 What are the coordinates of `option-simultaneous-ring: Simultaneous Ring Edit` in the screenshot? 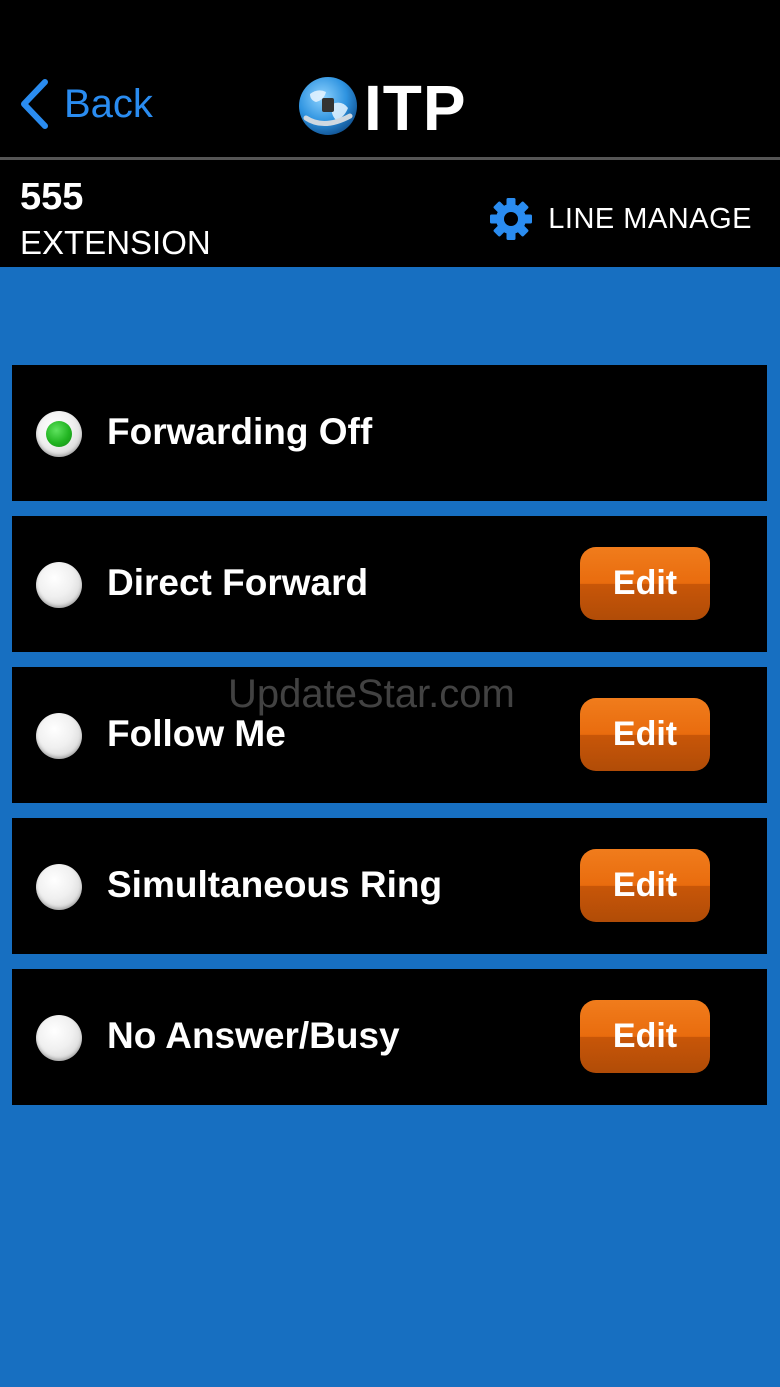 It's located at (389, 886).